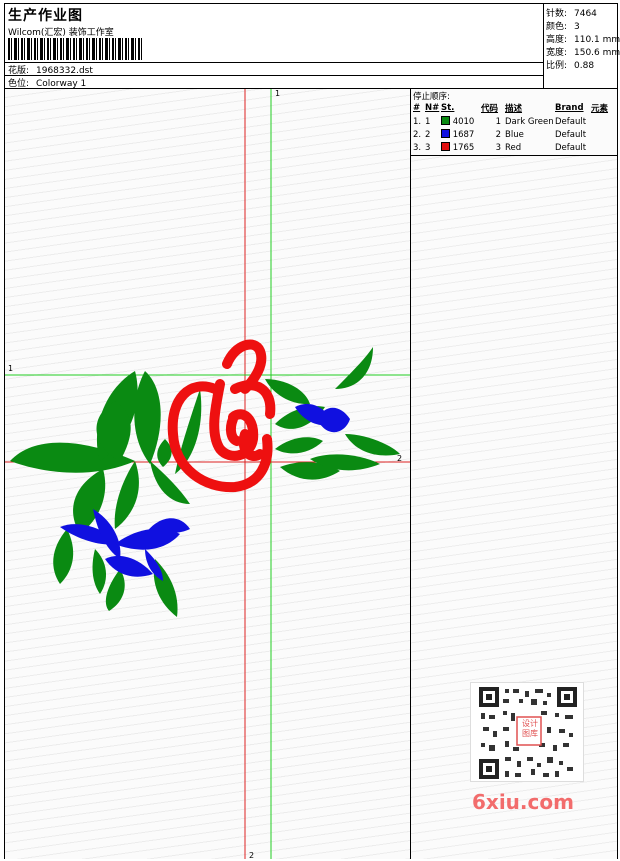  I want to click on row-needle: 2, so click(428, 134).